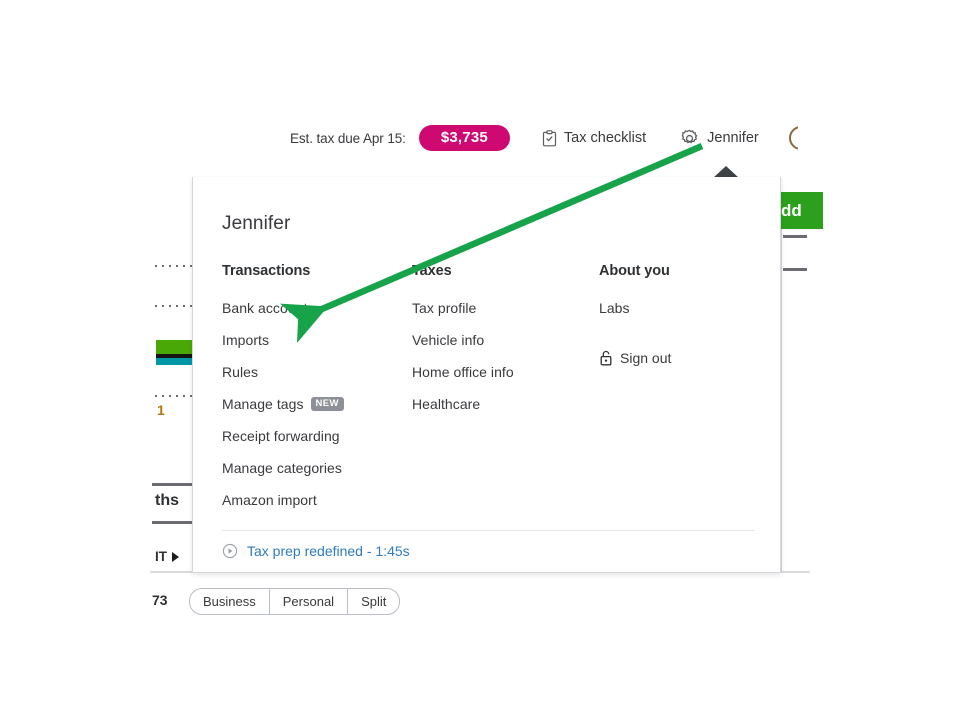 This screenshot has height=720, width=960. What do you see at coordinates (268, 308) in the screenshot?
I see `menu-item-label: Bank accounts` at bounding box center [268, 308].